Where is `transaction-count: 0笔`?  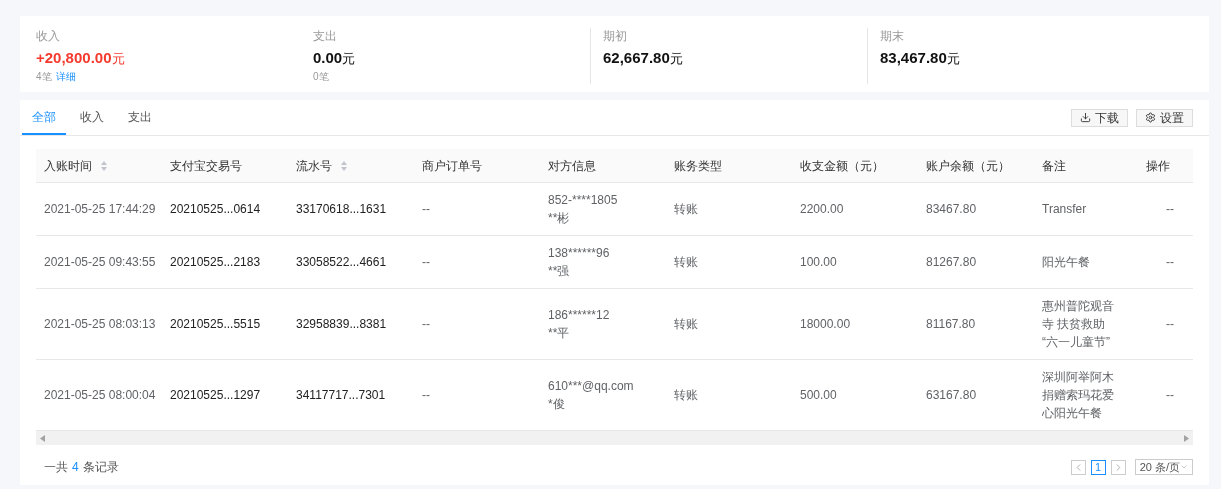
transaction-count: 0笔 is located at coordinates (321, 76).